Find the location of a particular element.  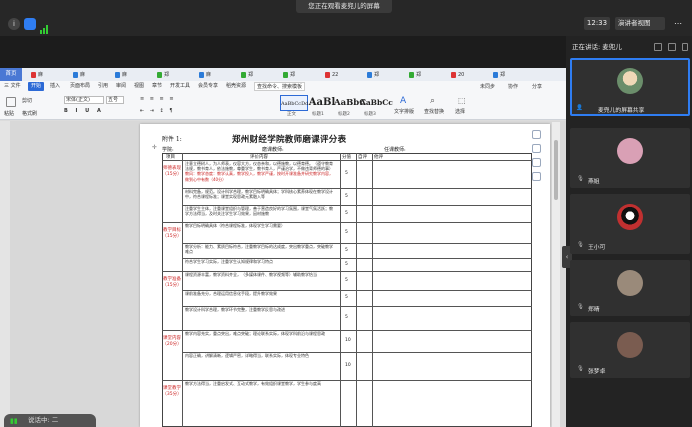

header-other: 他评 is located at coordinates (378, 157).